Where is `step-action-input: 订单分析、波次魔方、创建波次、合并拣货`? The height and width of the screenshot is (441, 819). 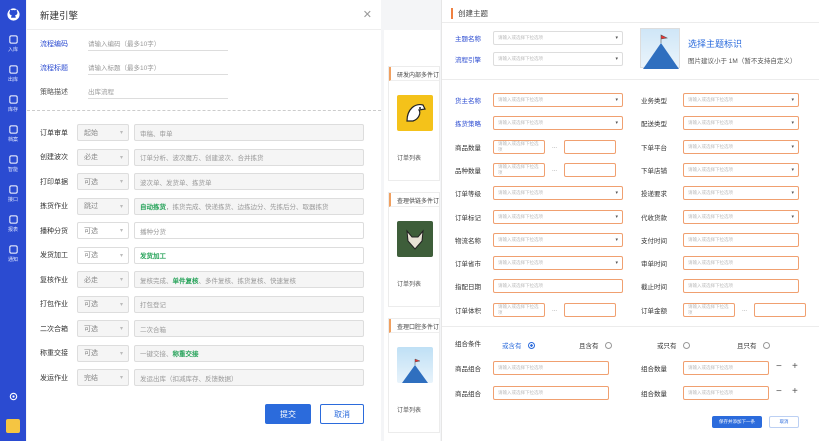 step-action-input: 订单分析、波次魔方、创建波次、合并拣货 is located at coordinates (249, 157).